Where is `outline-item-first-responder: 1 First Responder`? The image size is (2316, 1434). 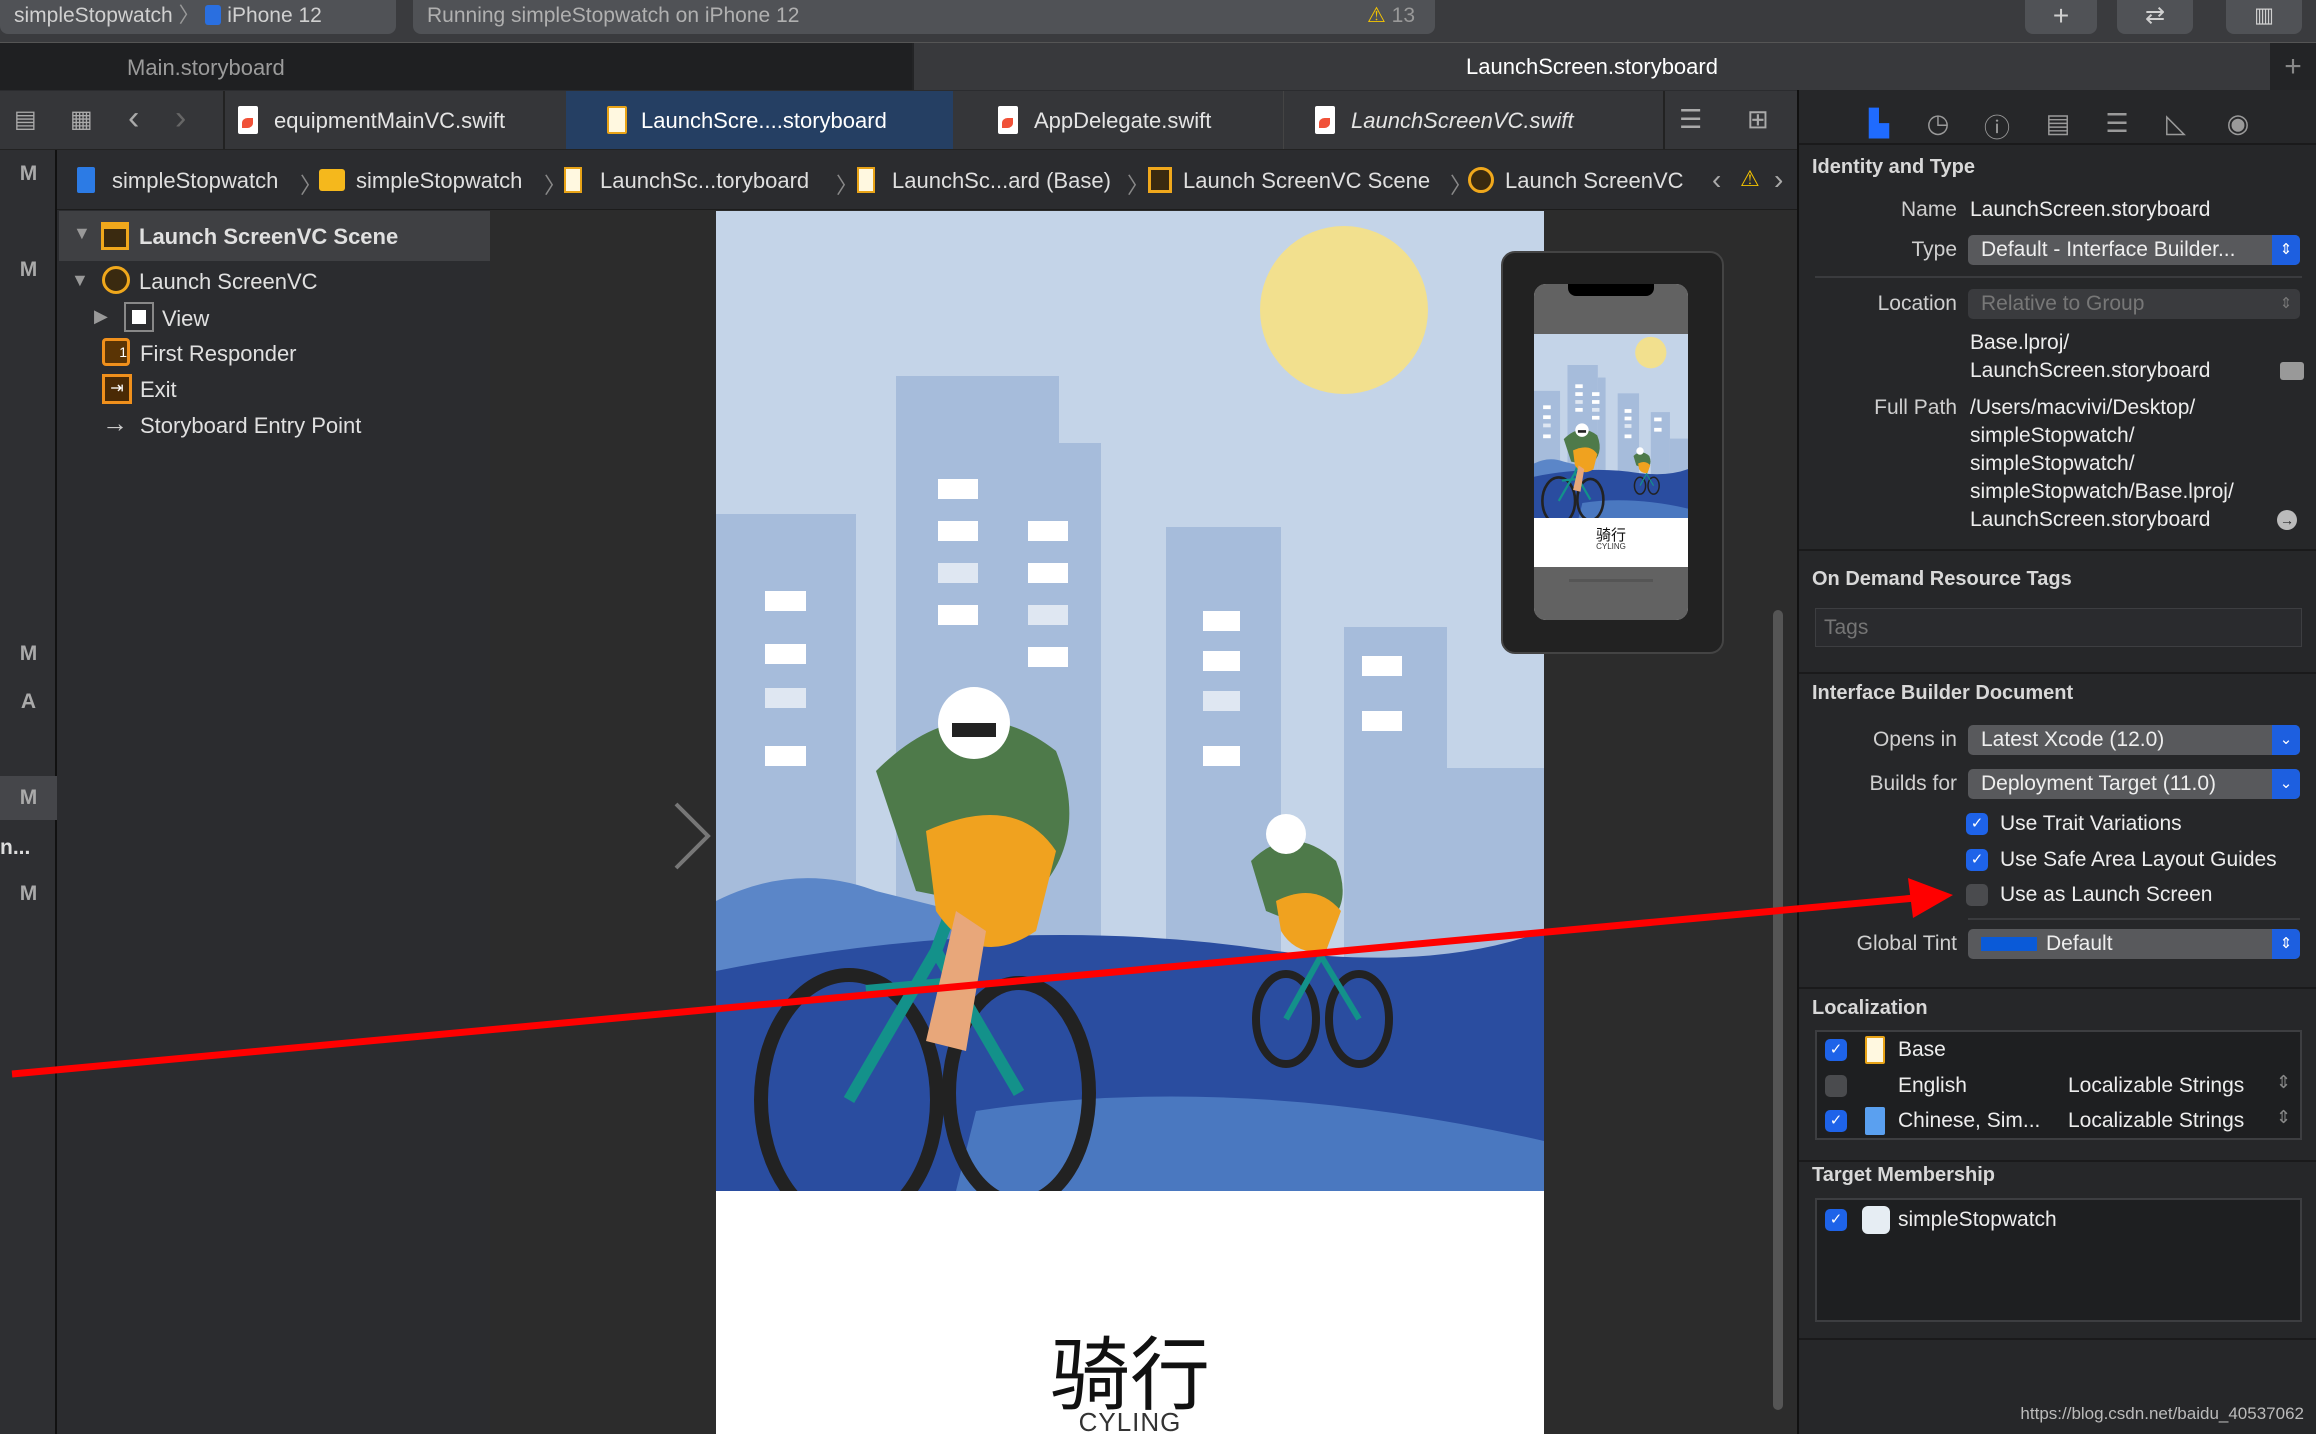
outline-item-first-responder: 1 First Responder is located at coordinates (252, 354).